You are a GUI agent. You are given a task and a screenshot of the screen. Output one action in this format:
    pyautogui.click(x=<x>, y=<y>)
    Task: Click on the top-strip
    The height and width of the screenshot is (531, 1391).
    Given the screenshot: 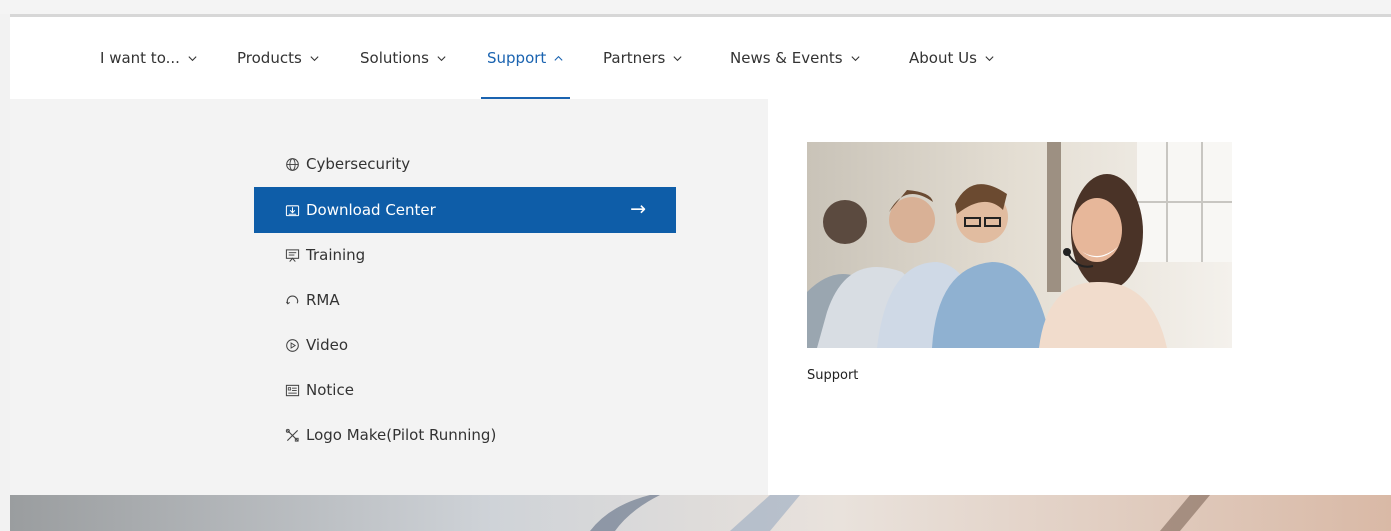 What is the action you would take?
    pyautogui.click(x=695, y=7)
    